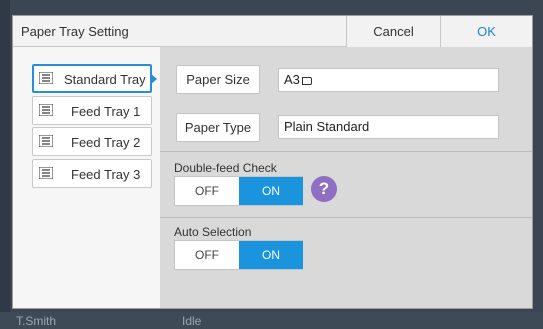 This screenshot has width=543, height=329. What do you see at coordinates (207, 255) in the screenshot?
I see `auto-selection-off-button: OFF` at bounding box center [207, 255].